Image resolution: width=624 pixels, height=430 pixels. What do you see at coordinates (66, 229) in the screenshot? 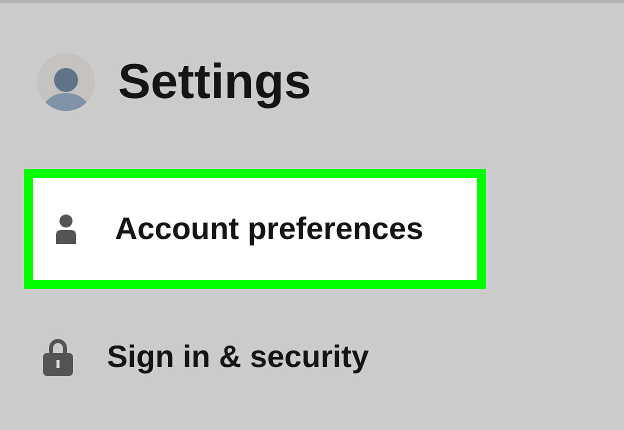
I see `person-icon` at bounding box center [66, 229].